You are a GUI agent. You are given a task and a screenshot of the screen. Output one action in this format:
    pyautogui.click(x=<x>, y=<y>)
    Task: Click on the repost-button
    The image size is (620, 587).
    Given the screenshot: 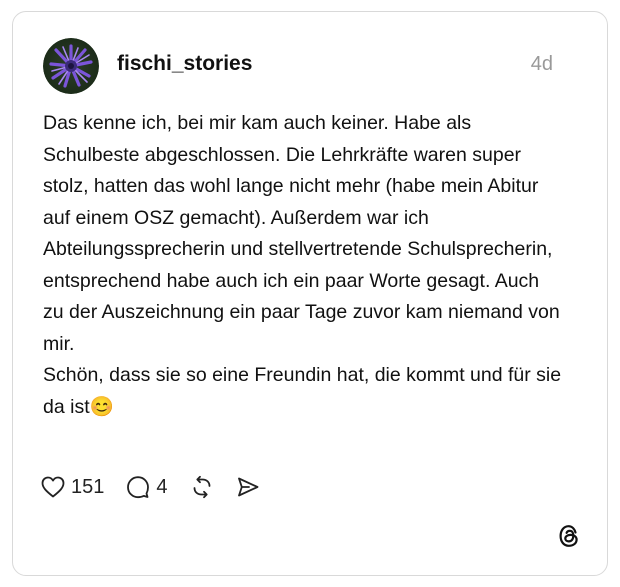 What is the action you would take?
    pyautogui.click(x=202, y=487)
    